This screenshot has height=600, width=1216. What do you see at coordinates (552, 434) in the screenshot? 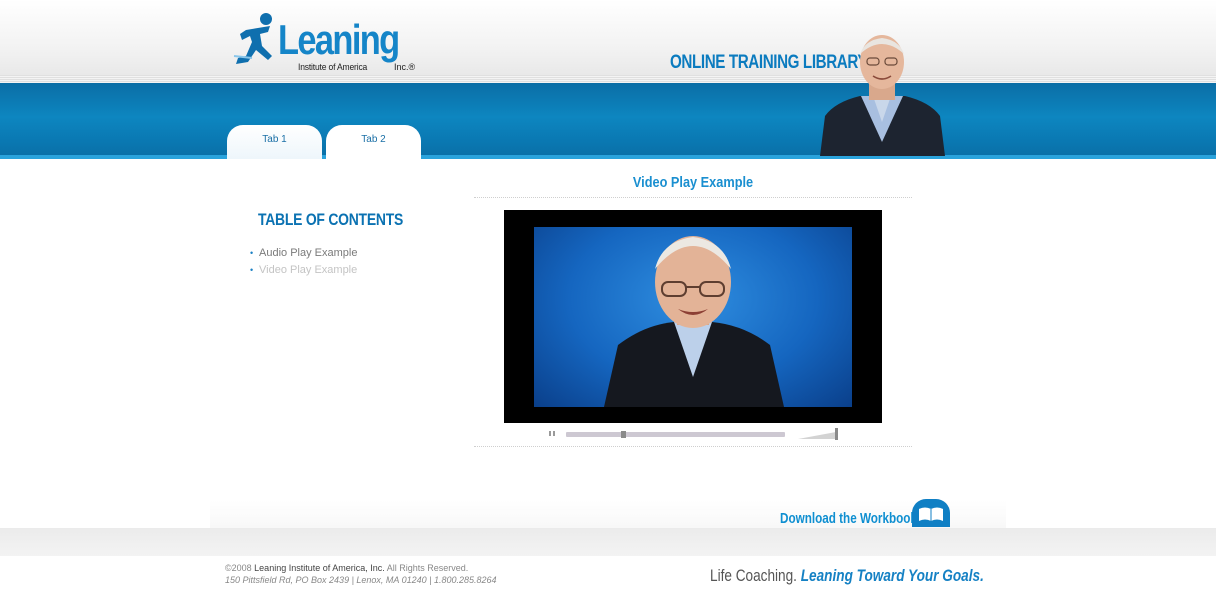
I see `pause-icon` at bounding box center [552, 434].